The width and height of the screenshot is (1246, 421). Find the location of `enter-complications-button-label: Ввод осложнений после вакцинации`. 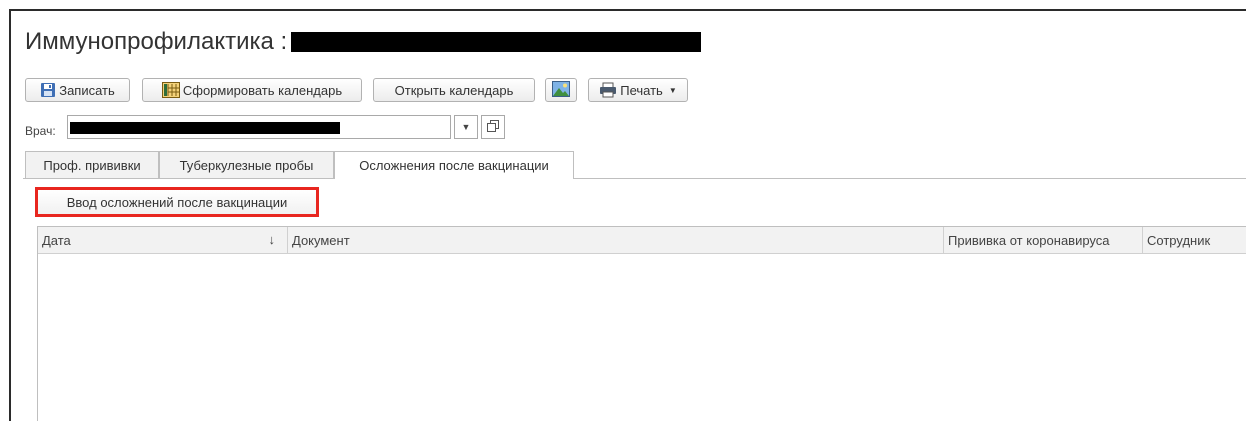

enter-complications-button-label: Ввод осложнений после вакцинации is located at coordinates (177, 202).